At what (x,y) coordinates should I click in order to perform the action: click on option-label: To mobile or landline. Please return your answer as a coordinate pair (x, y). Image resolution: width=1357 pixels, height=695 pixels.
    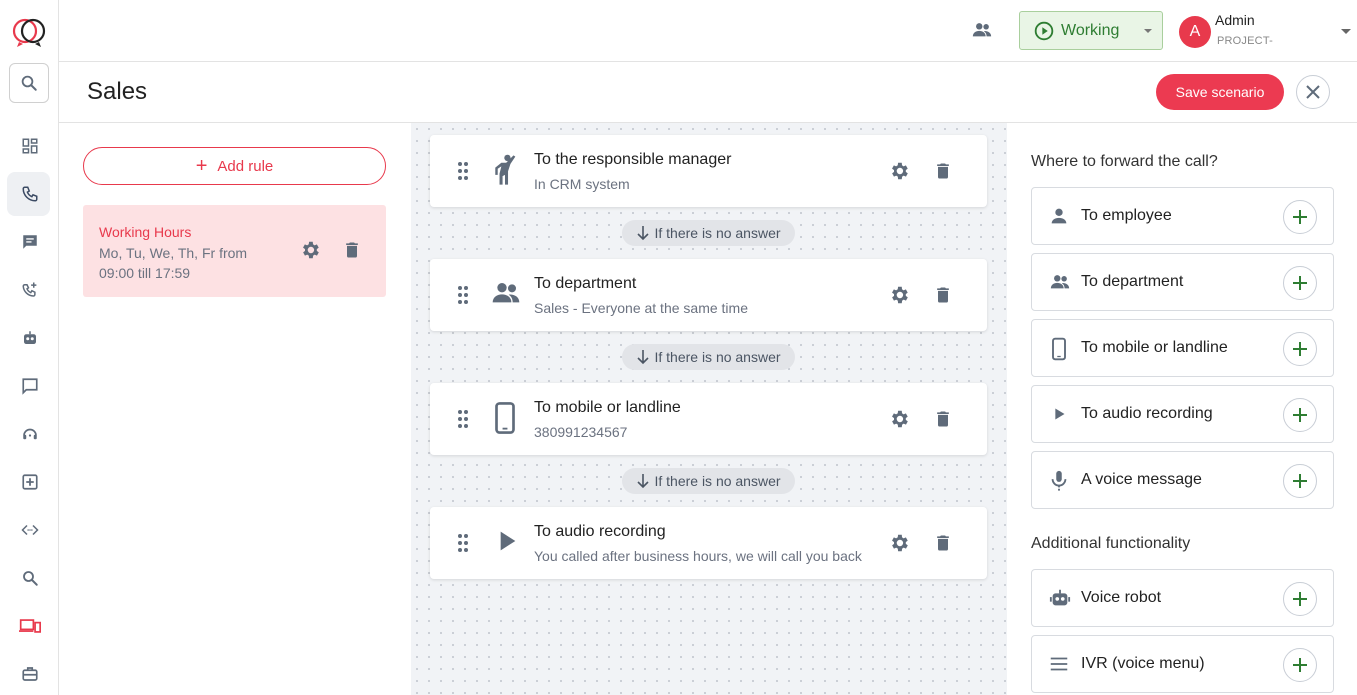
    Looking at the image, I should click on (1154, 347).